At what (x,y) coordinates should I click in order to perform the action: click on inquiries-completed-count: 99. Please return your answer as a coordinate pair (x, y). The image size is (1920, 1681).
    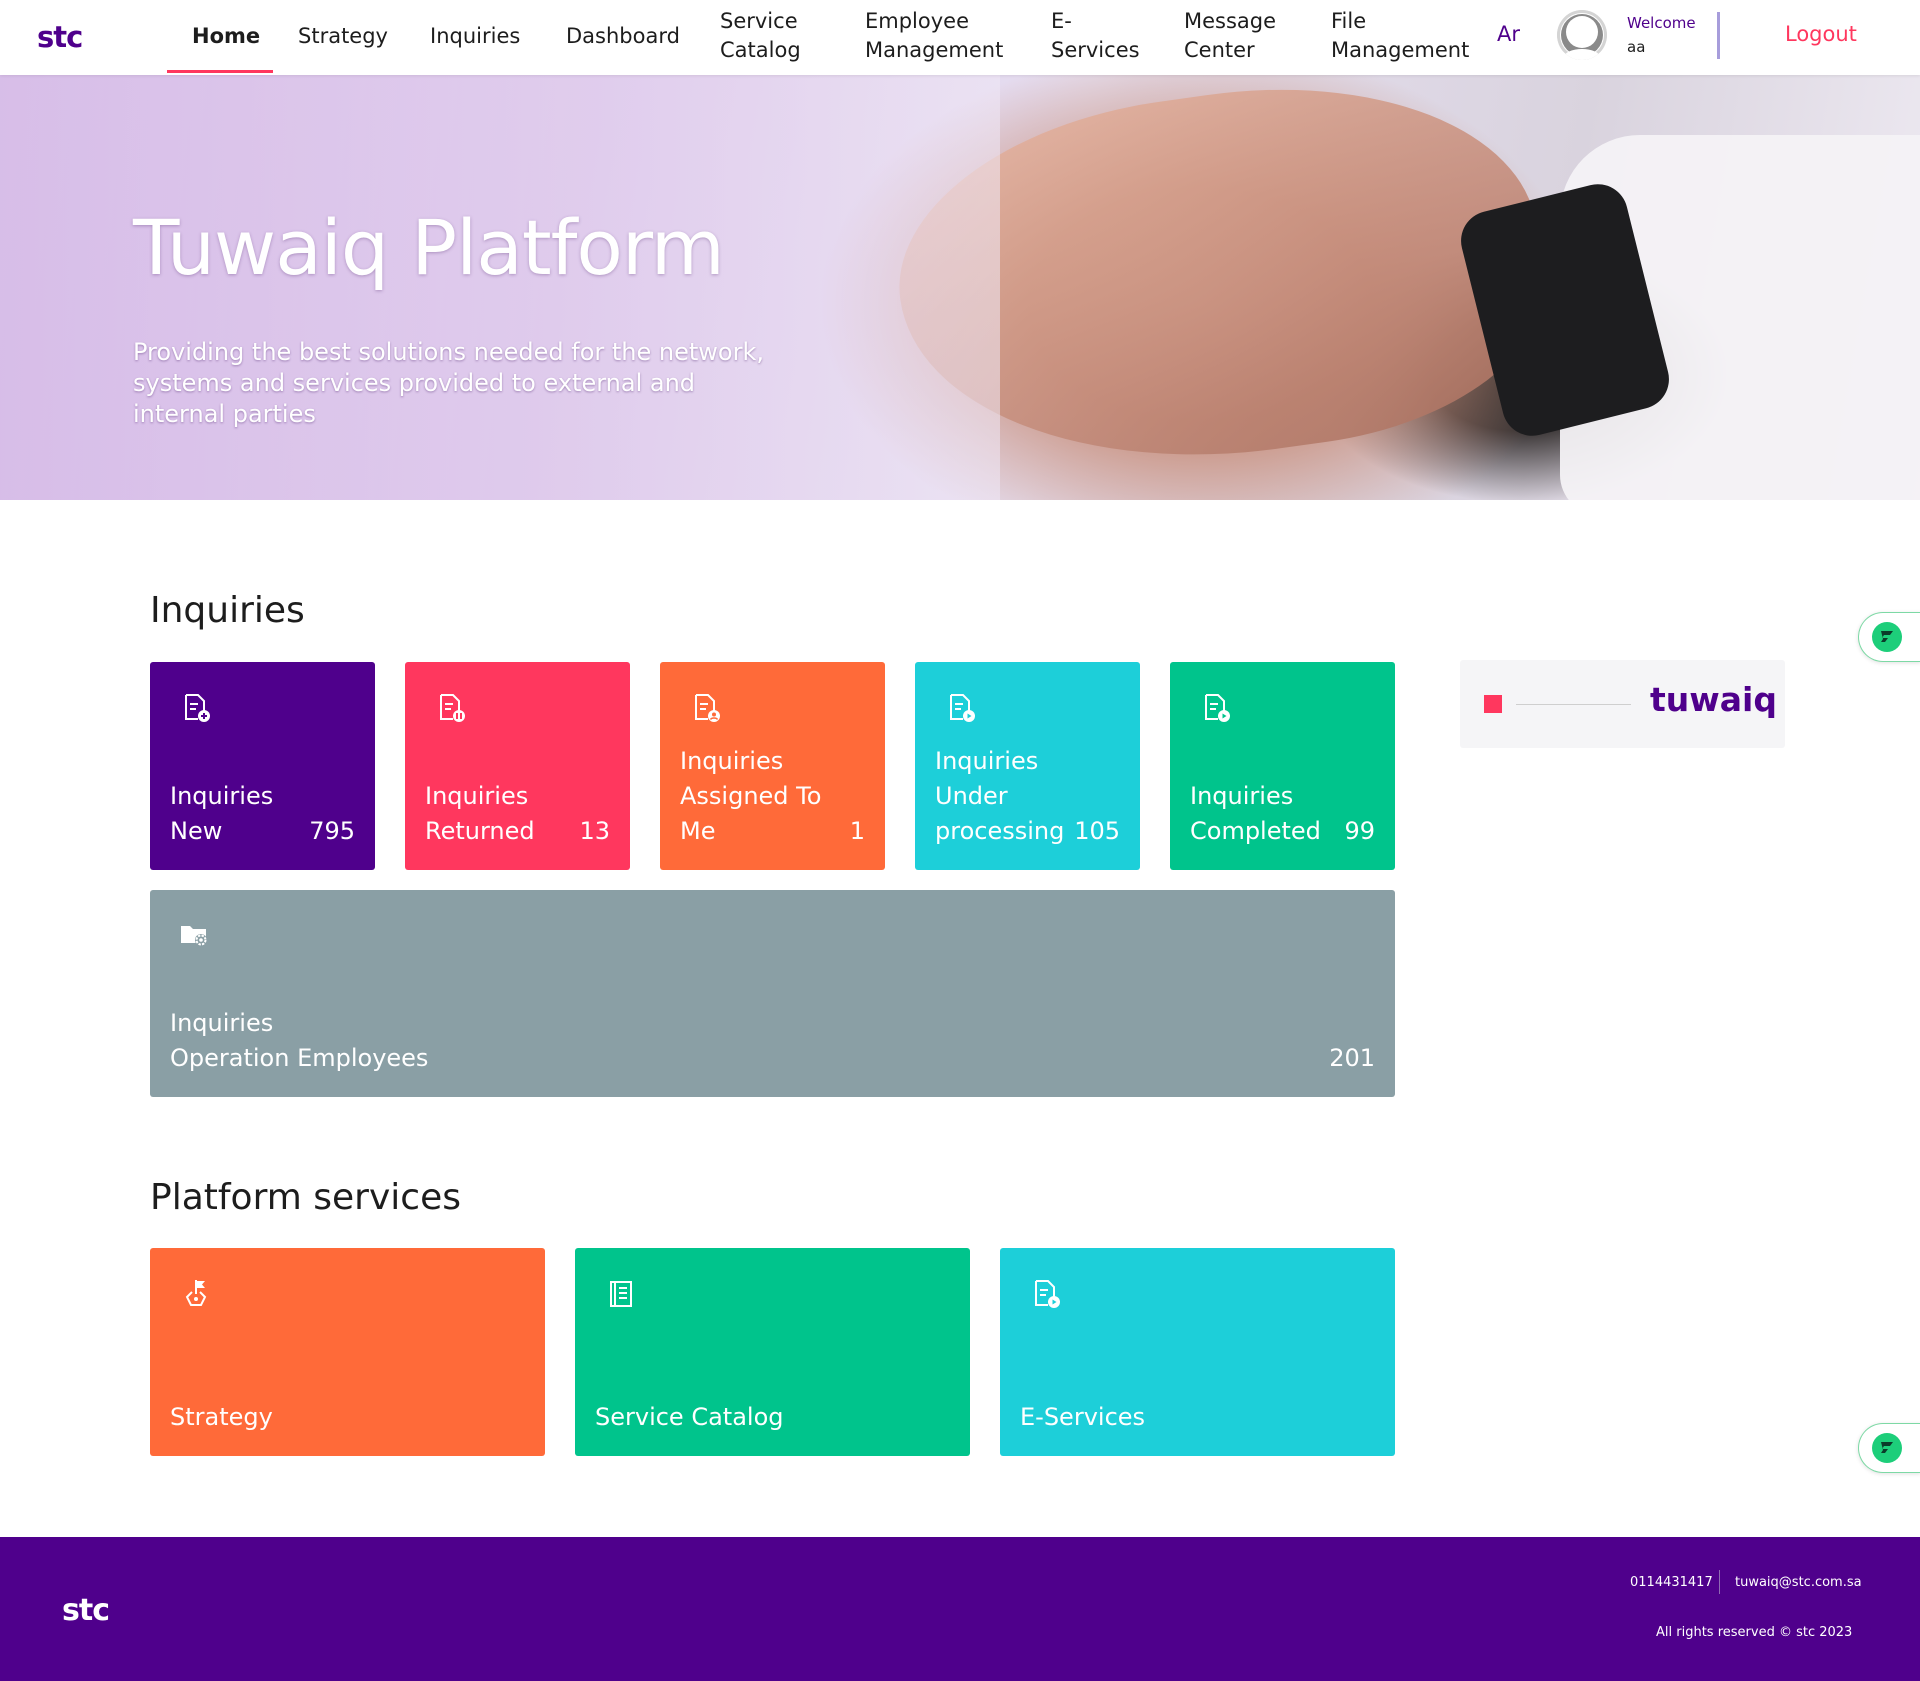
    Looking at the image, I should click on (1359, 831).